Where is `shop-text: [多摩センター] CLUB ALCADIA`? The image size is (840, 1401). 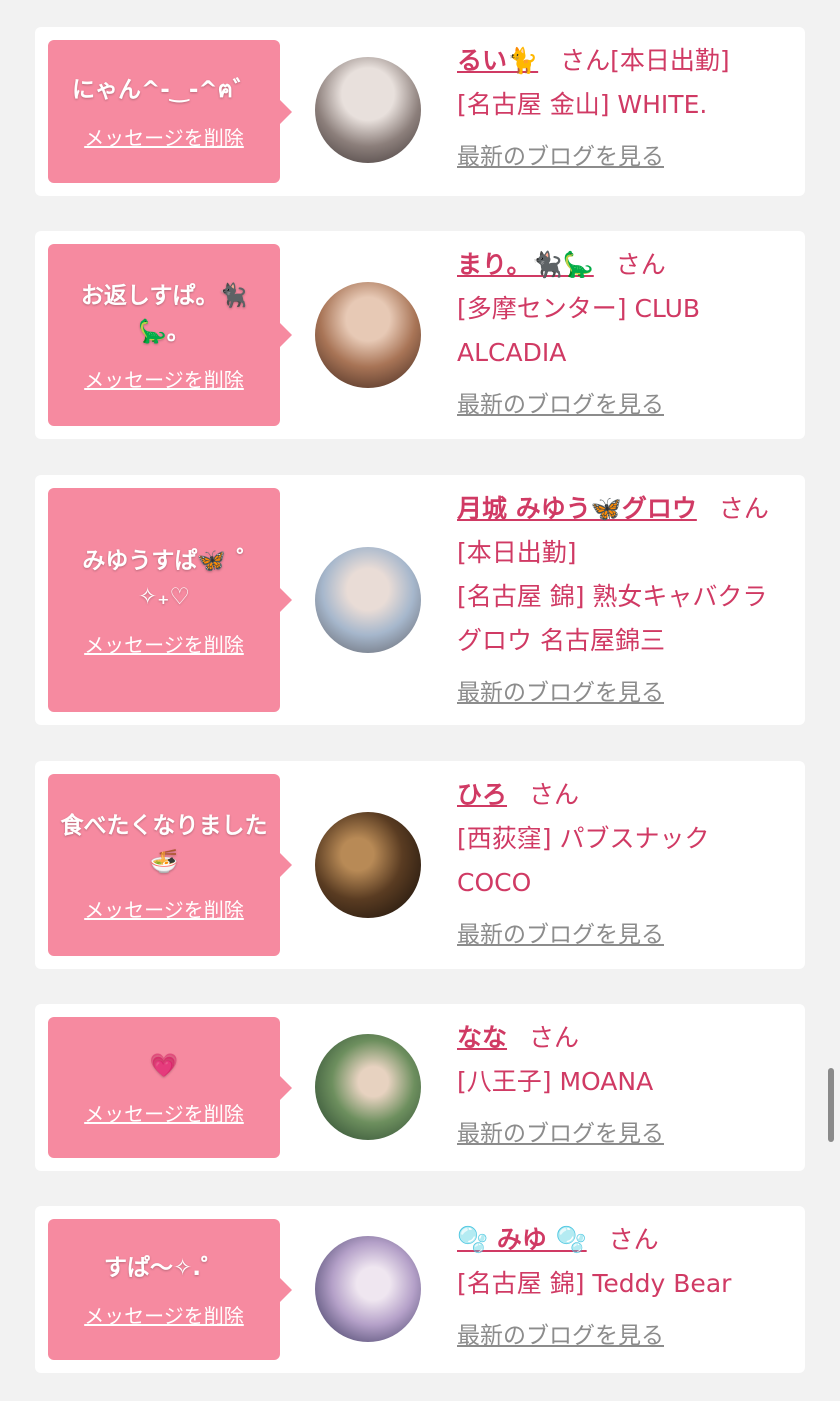
shop-text: [多摩センター] CLUB ALCADIA is located at coordinates (579, 330).